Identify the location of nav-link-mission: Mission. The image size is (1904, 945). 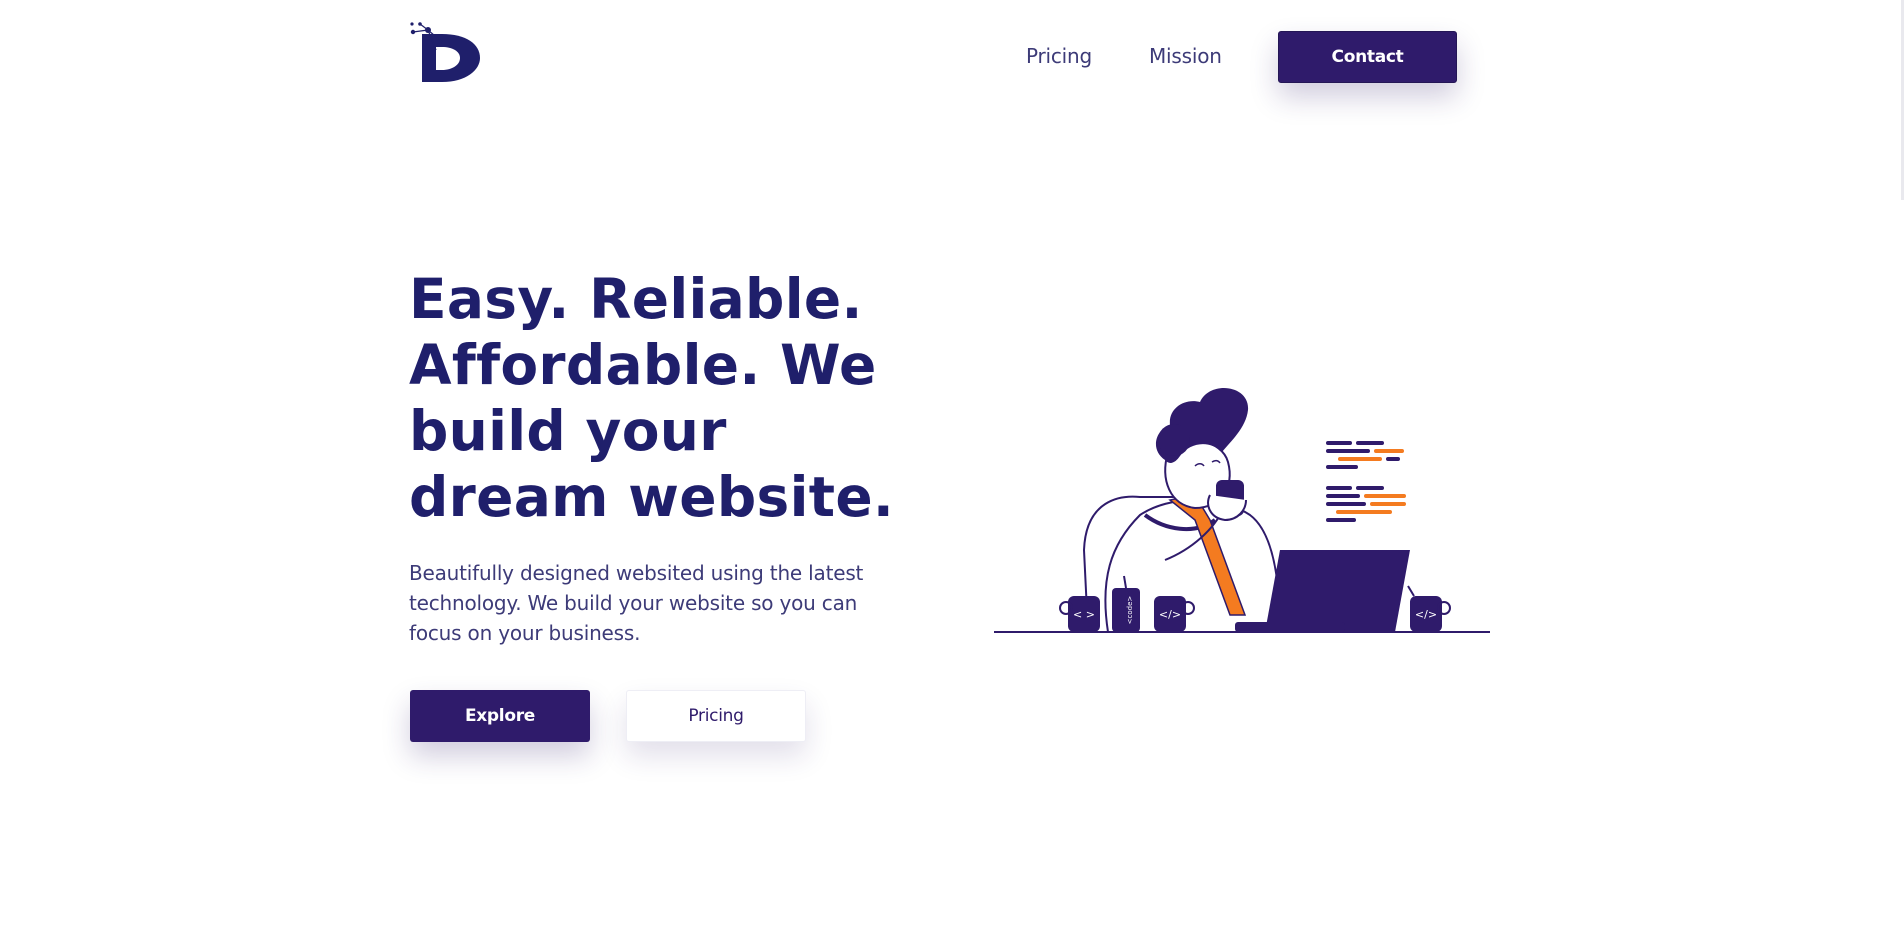
(1185, 56).